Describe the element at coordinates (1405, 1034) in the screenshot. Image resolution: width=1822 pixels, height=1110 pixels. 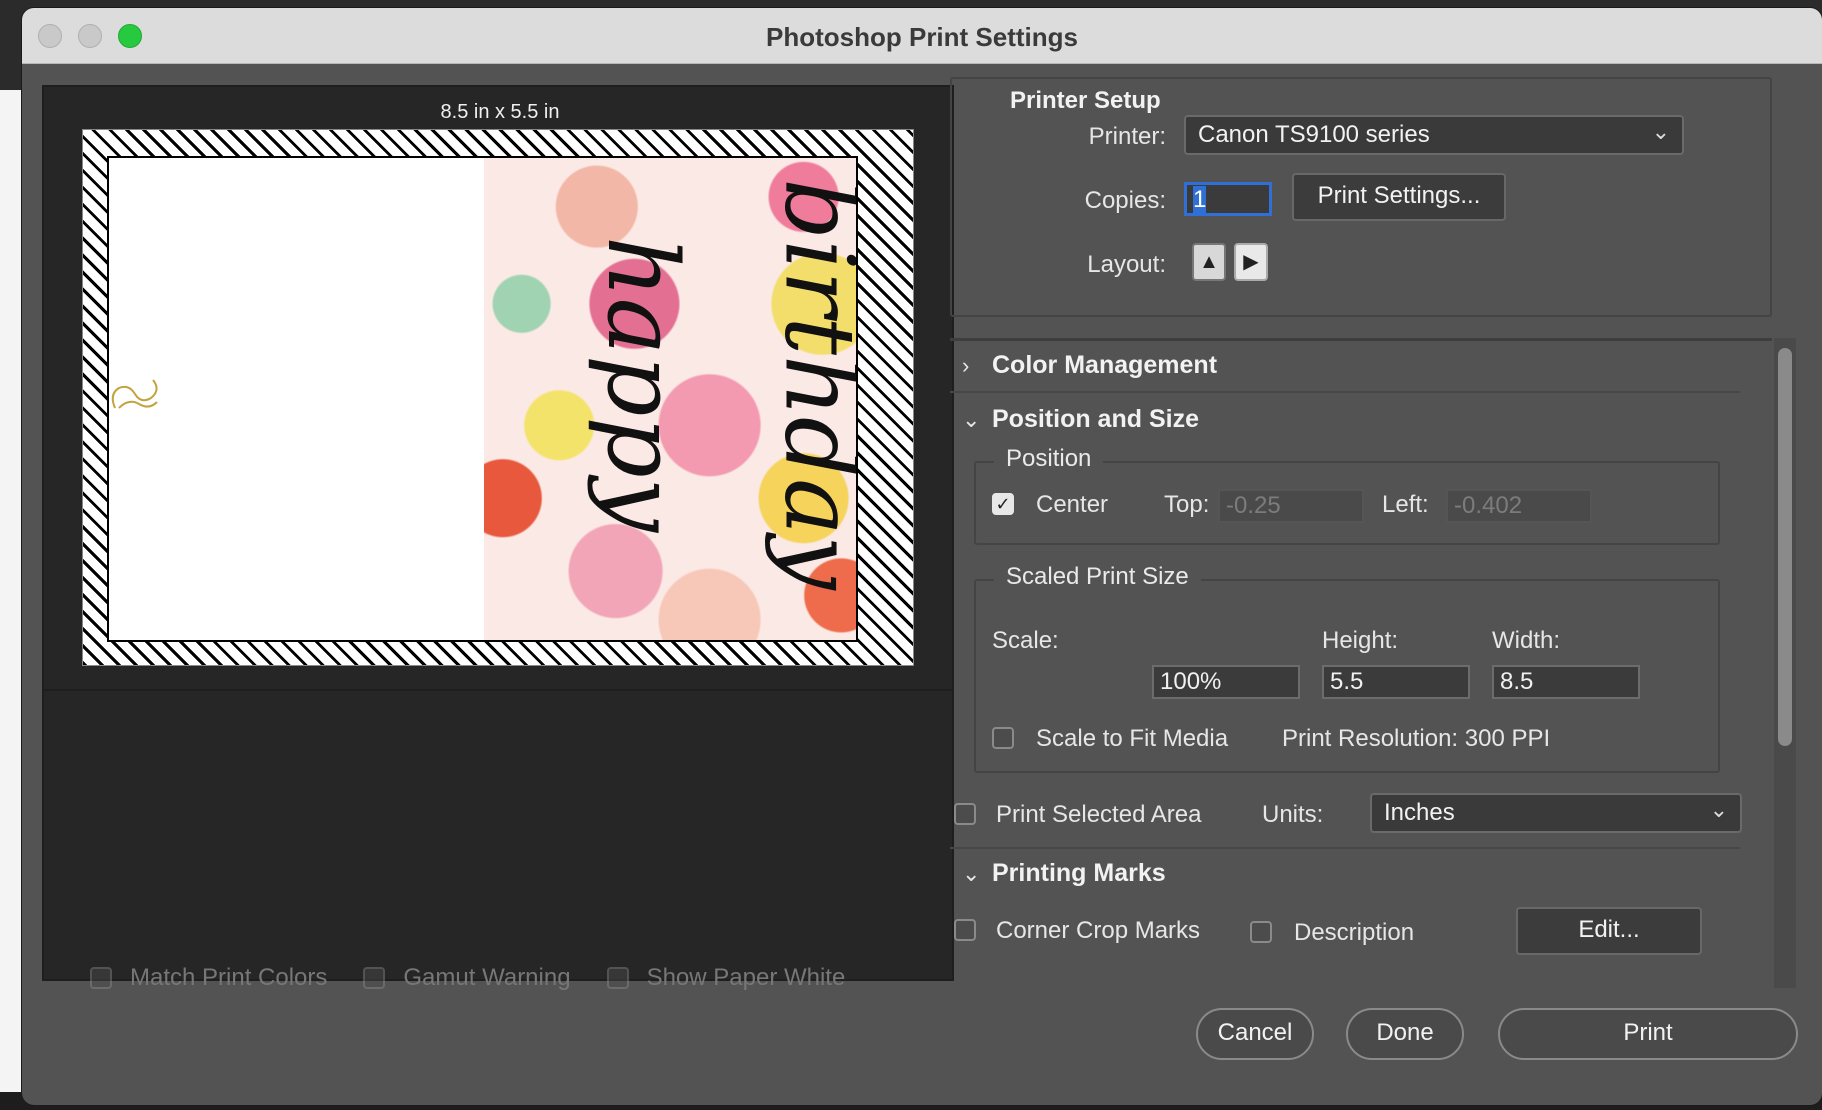
I see `done-button: Done` at that location.